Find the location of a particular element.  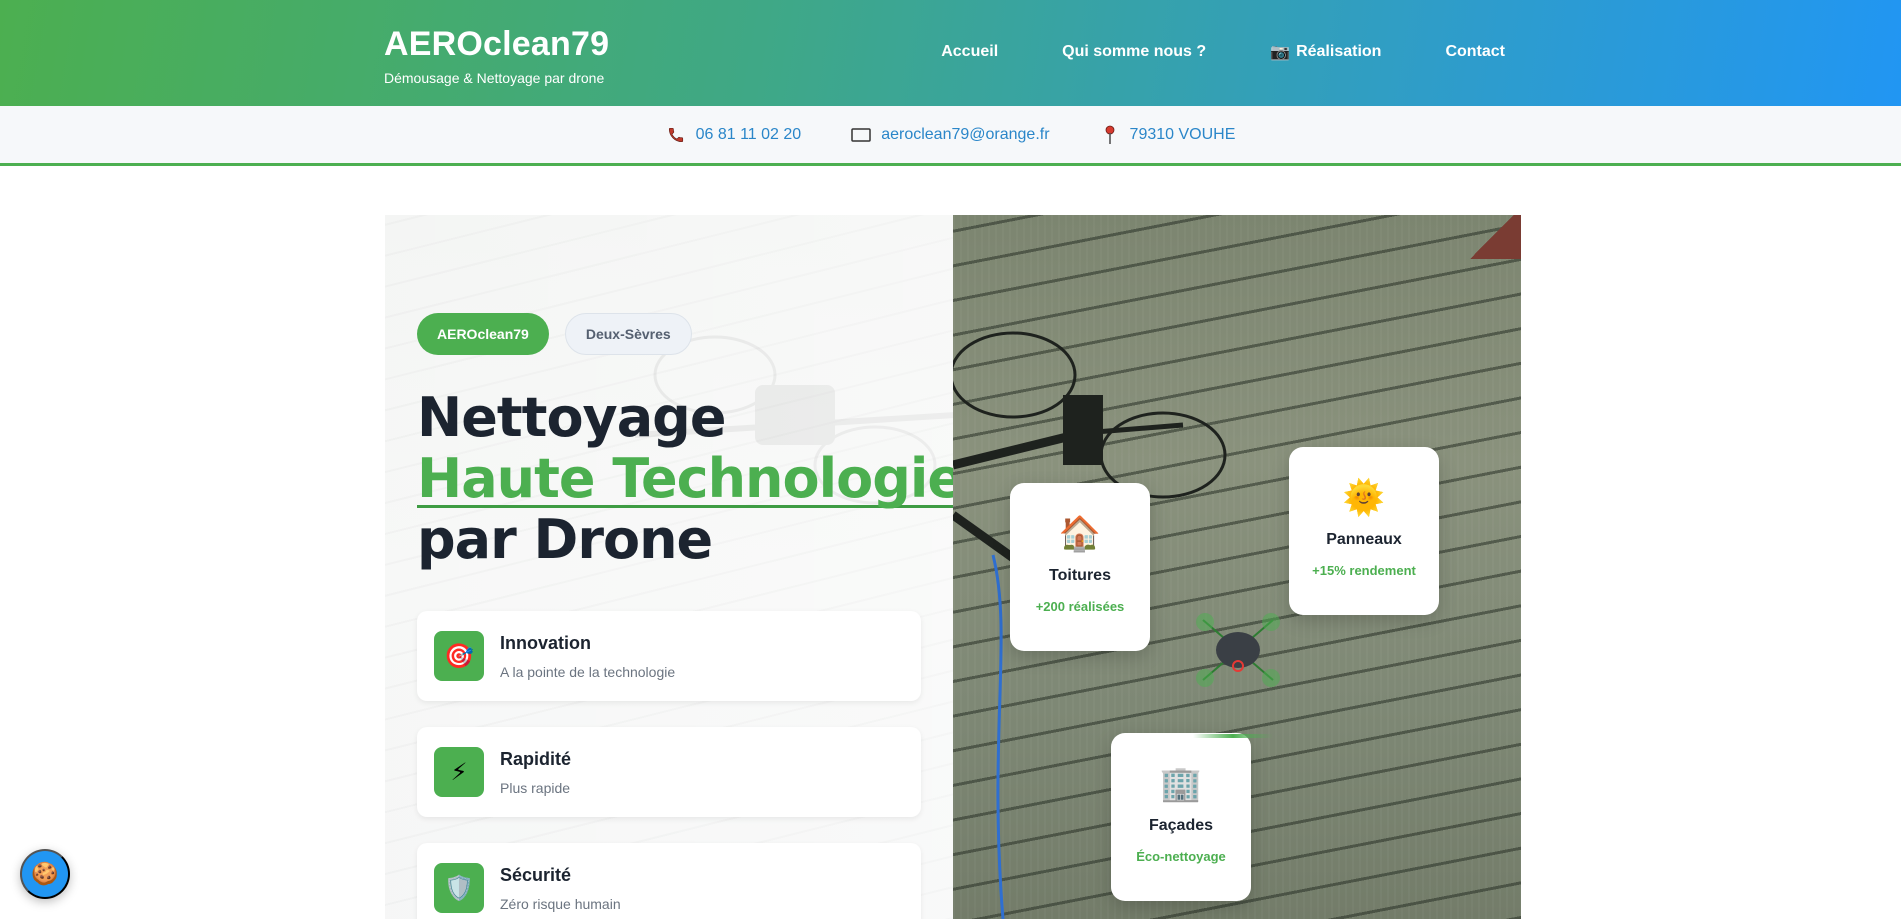

tag-region: Deux-Sèvres is located at coordinates (628, 334).